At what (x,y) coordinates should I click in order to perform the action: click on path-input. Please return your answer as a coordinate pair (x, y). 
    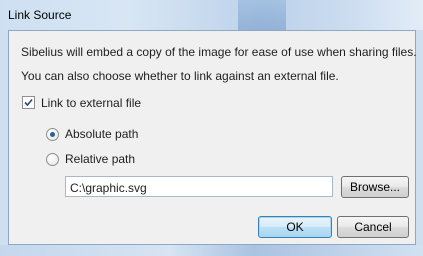
    Looking at the image, I should click on (199, 186).